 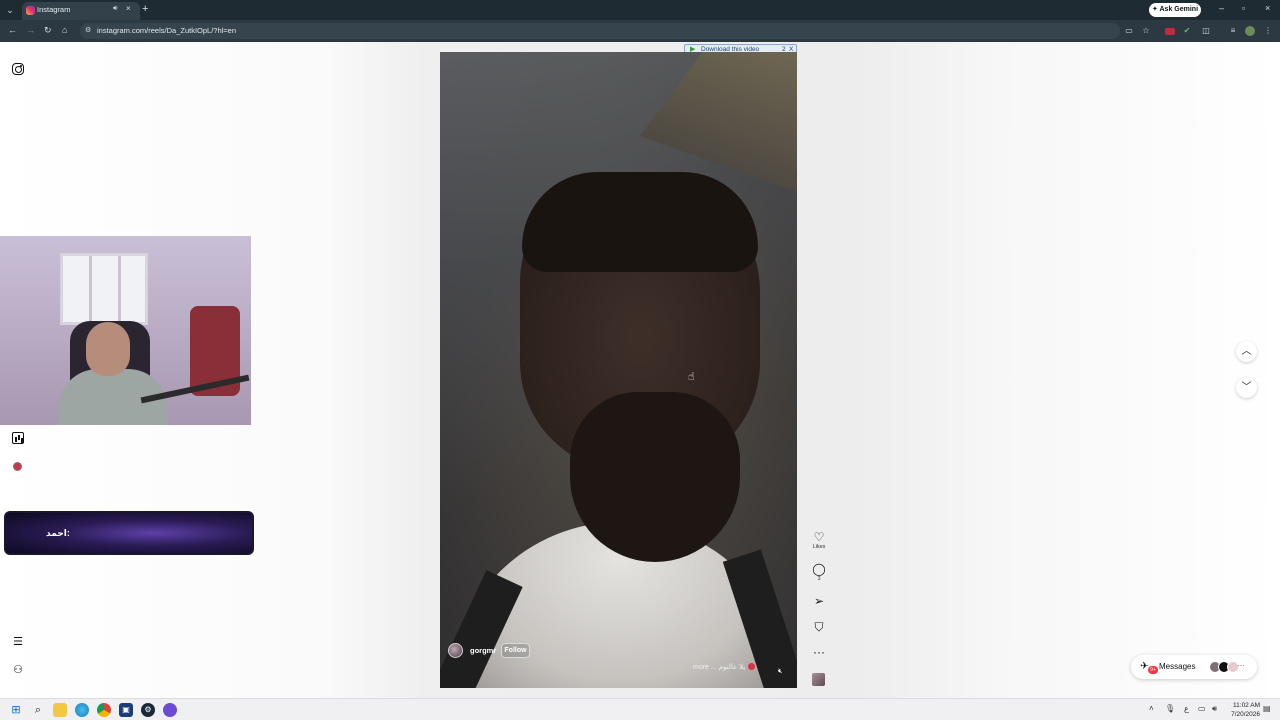 I want to click on likes-label: Likes, so click(x=819, y=547).